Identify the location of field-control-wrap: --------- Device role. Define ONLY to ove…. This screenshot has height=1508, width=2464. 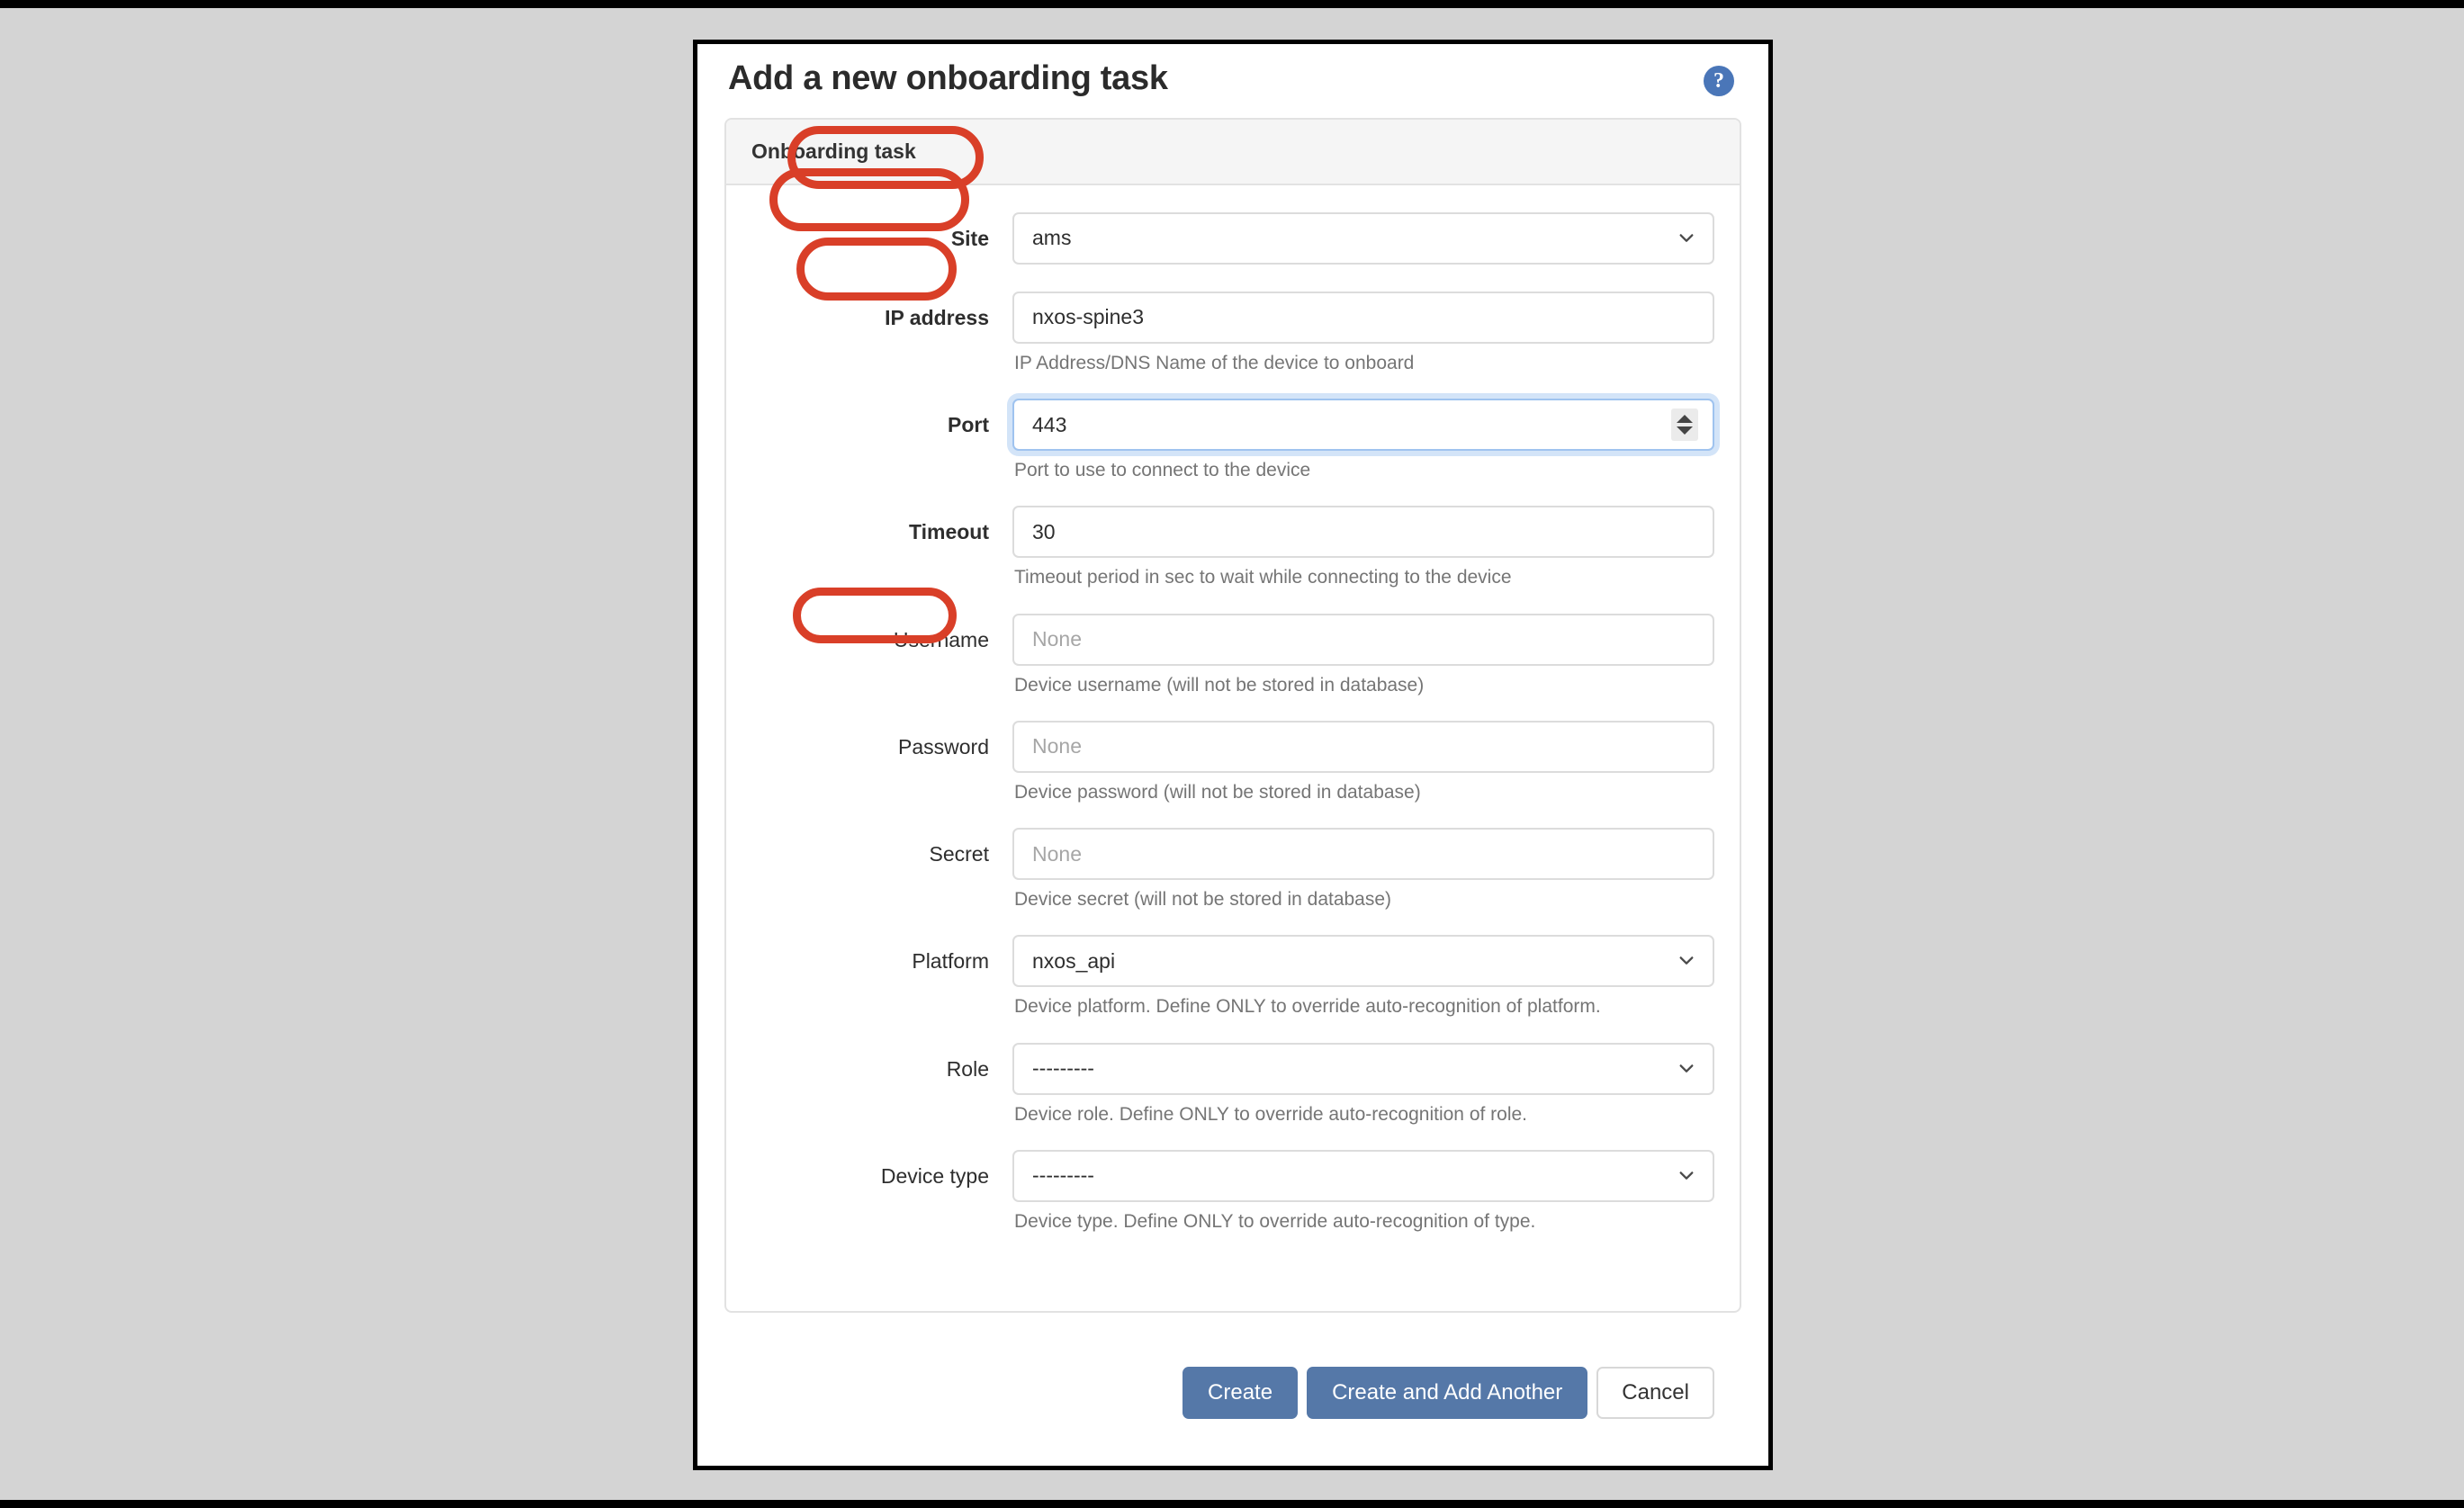
(1363, 1096).